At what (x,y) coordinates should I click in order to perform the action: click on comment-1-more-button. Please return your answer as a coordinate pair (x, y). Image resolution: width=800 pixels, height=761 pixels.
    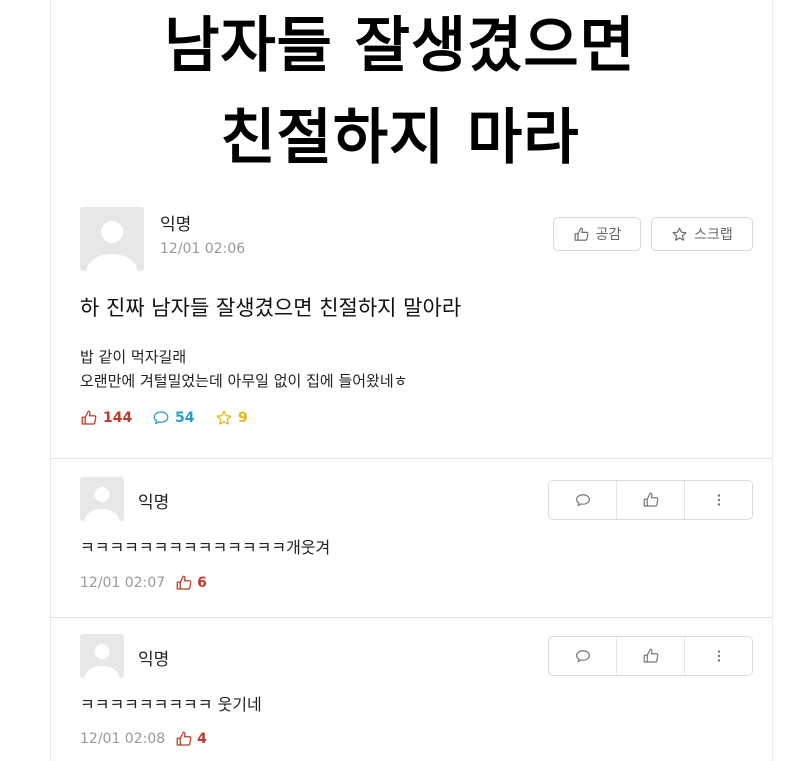
    Looking at the image, I should click on (718, 500).